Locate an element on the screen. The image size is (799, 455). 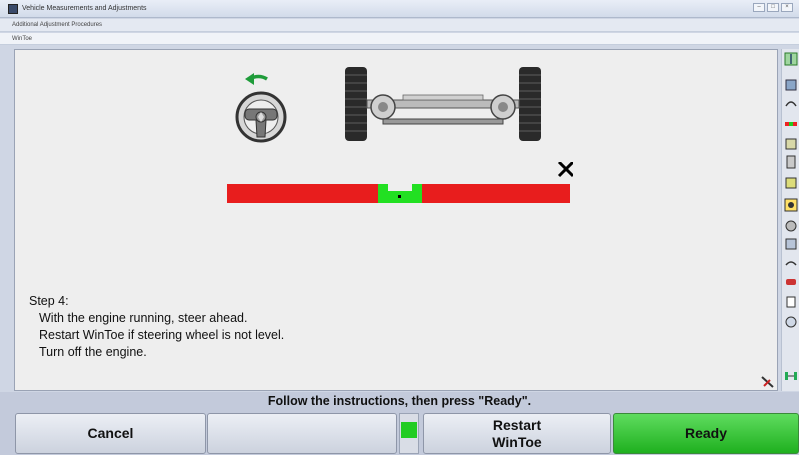
breadcrumb: Additional Adjustment Procedures is located at coordinates (399, 25).